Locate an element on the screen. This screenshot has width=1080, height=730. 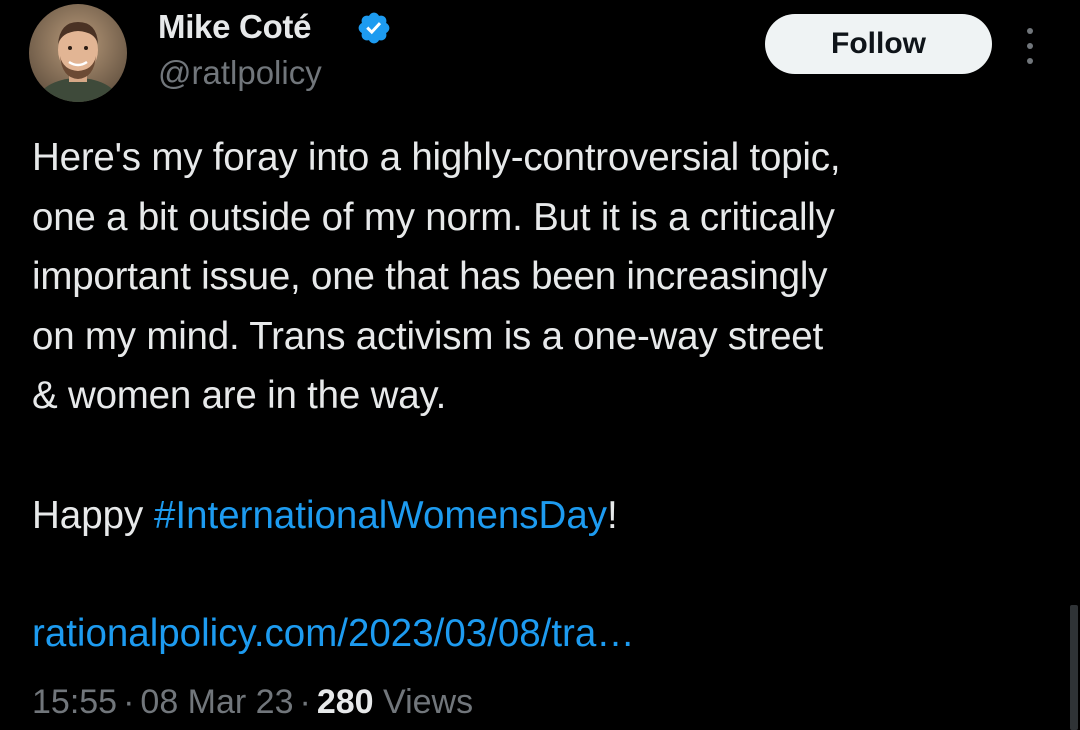
verified-badge-icon is located at coordinates (374, 28).